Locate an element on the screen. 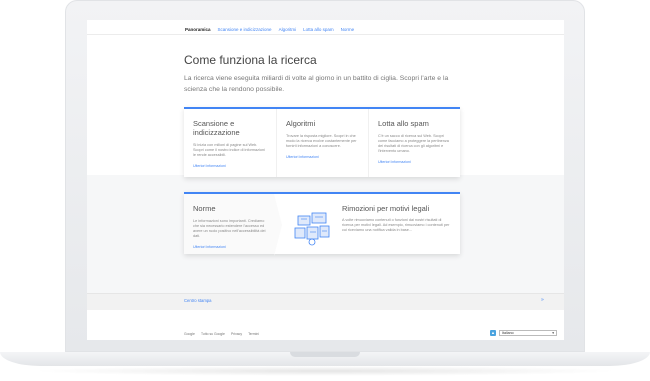 The image size is (650, 381). chevron-down-icon: ▾ is located at coordinates (553, 333).